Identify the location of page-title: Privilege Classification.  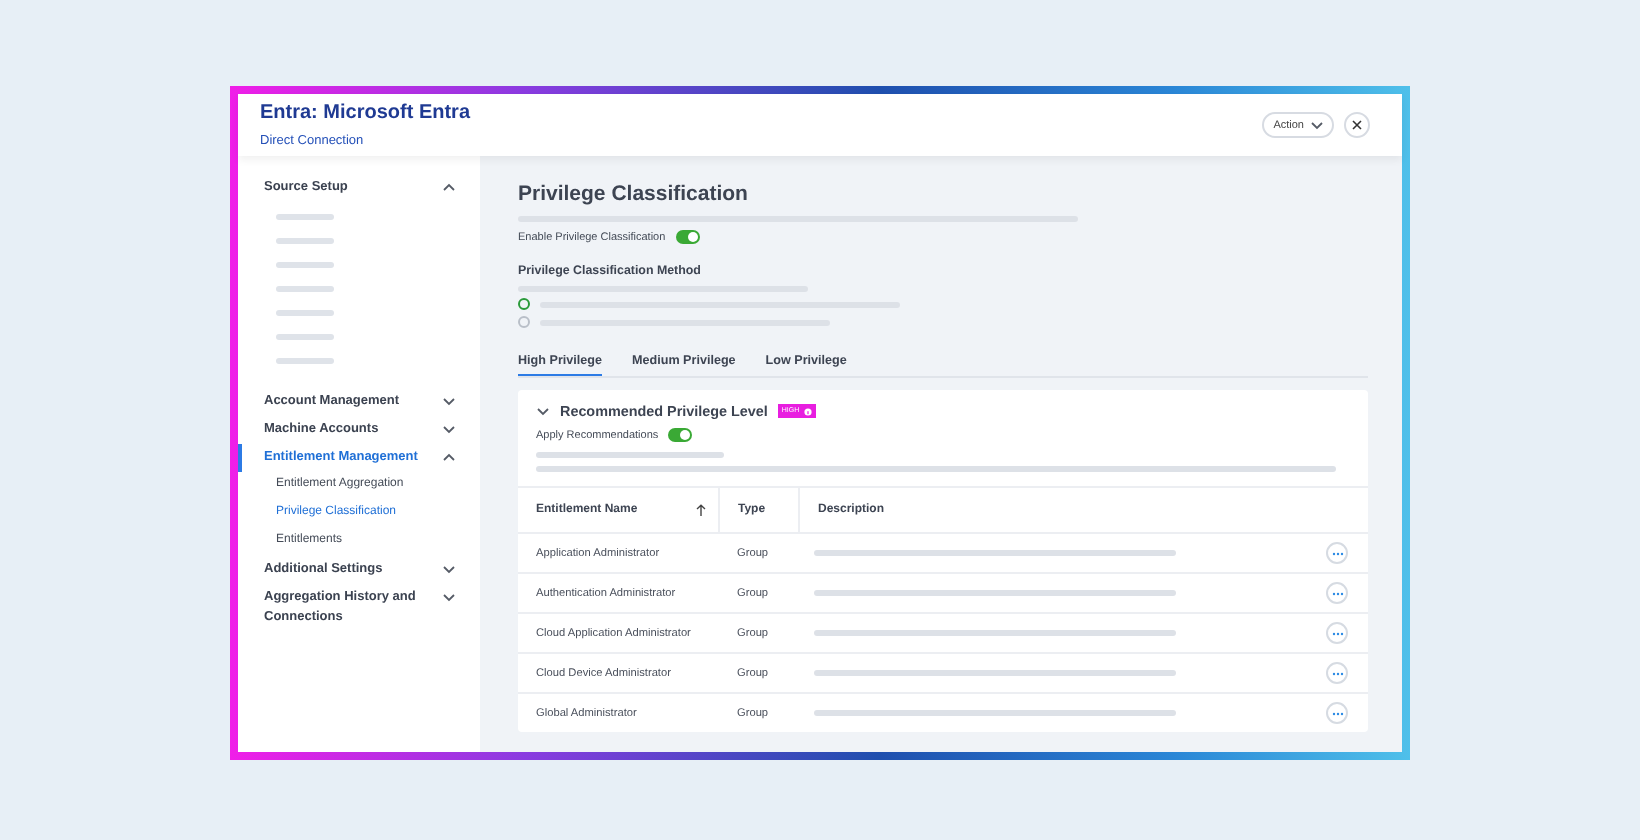
(634, 194).